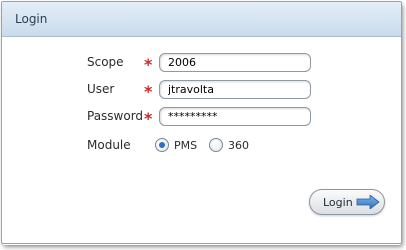 This screenshot has height=250, width=406. I want to click on user-input, so click(235, 89).